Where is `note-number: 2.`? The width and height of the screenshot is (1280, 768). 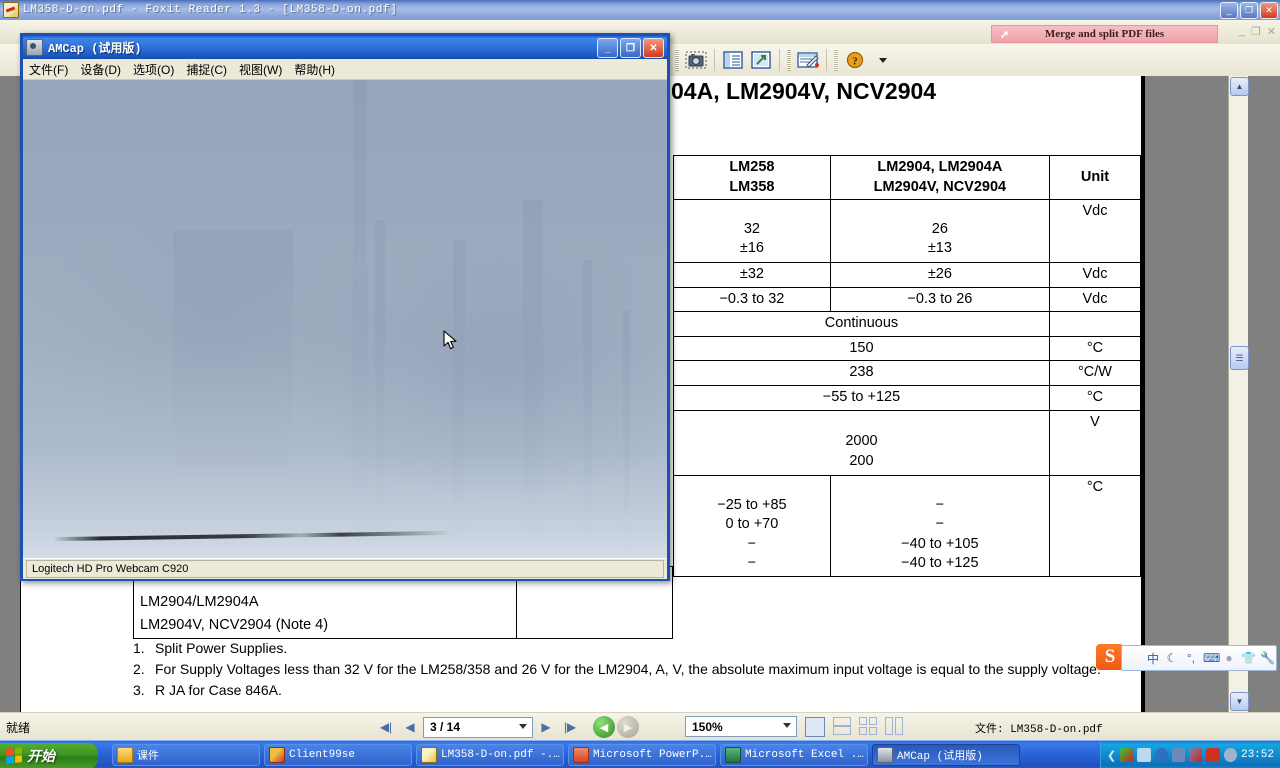
note-number: 2. is located at coordinates (139, 668).